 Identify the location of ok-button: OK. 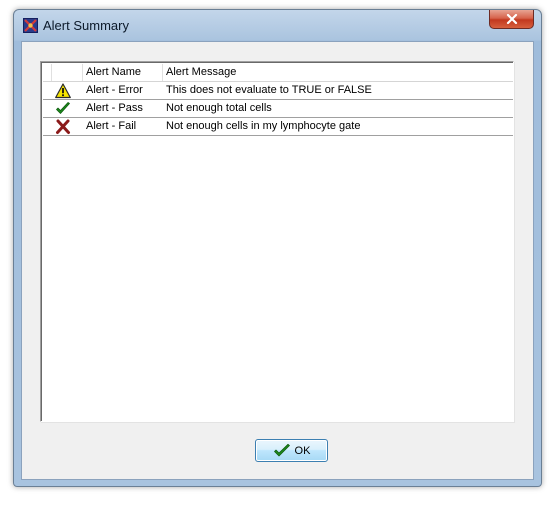
(291, 450).